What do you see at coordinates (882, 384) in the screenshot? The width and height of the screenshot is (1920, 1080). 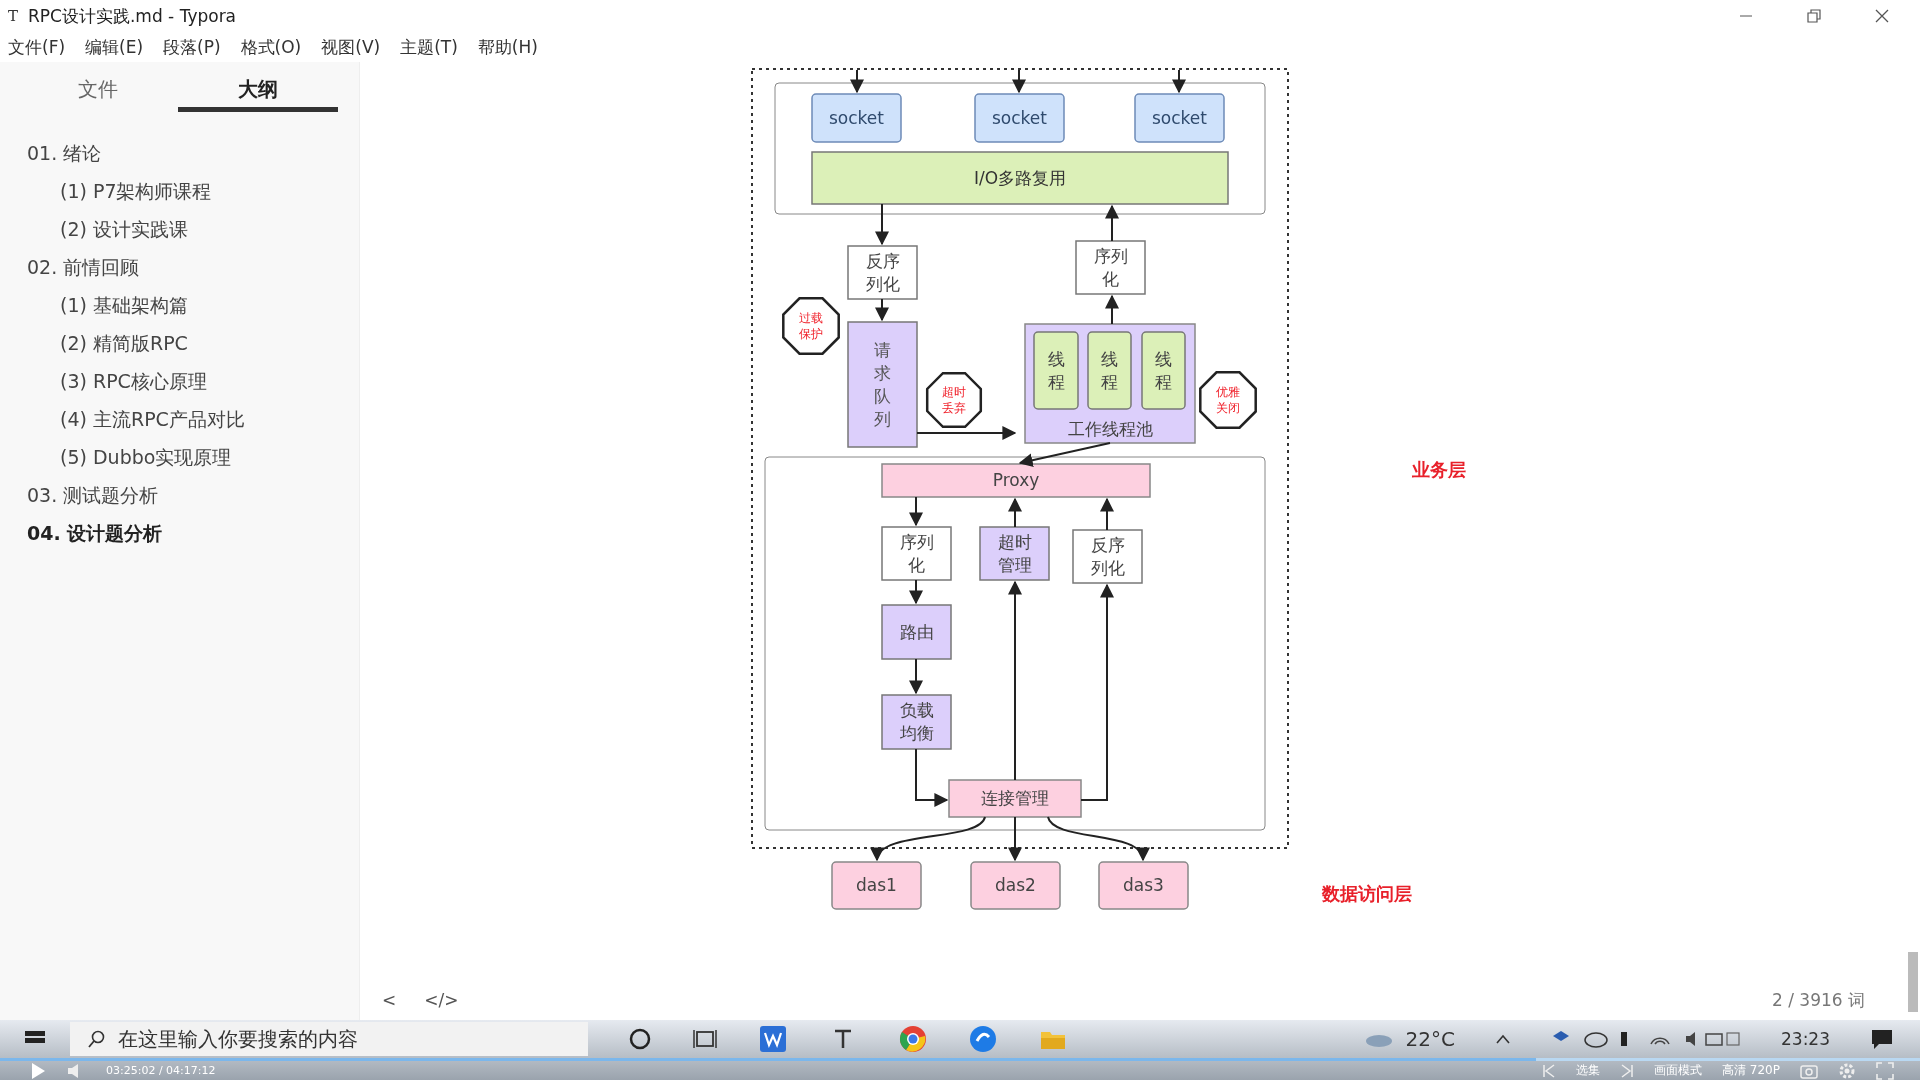 I see `queue-node: 请求队列` at bounding box center [882, 384].